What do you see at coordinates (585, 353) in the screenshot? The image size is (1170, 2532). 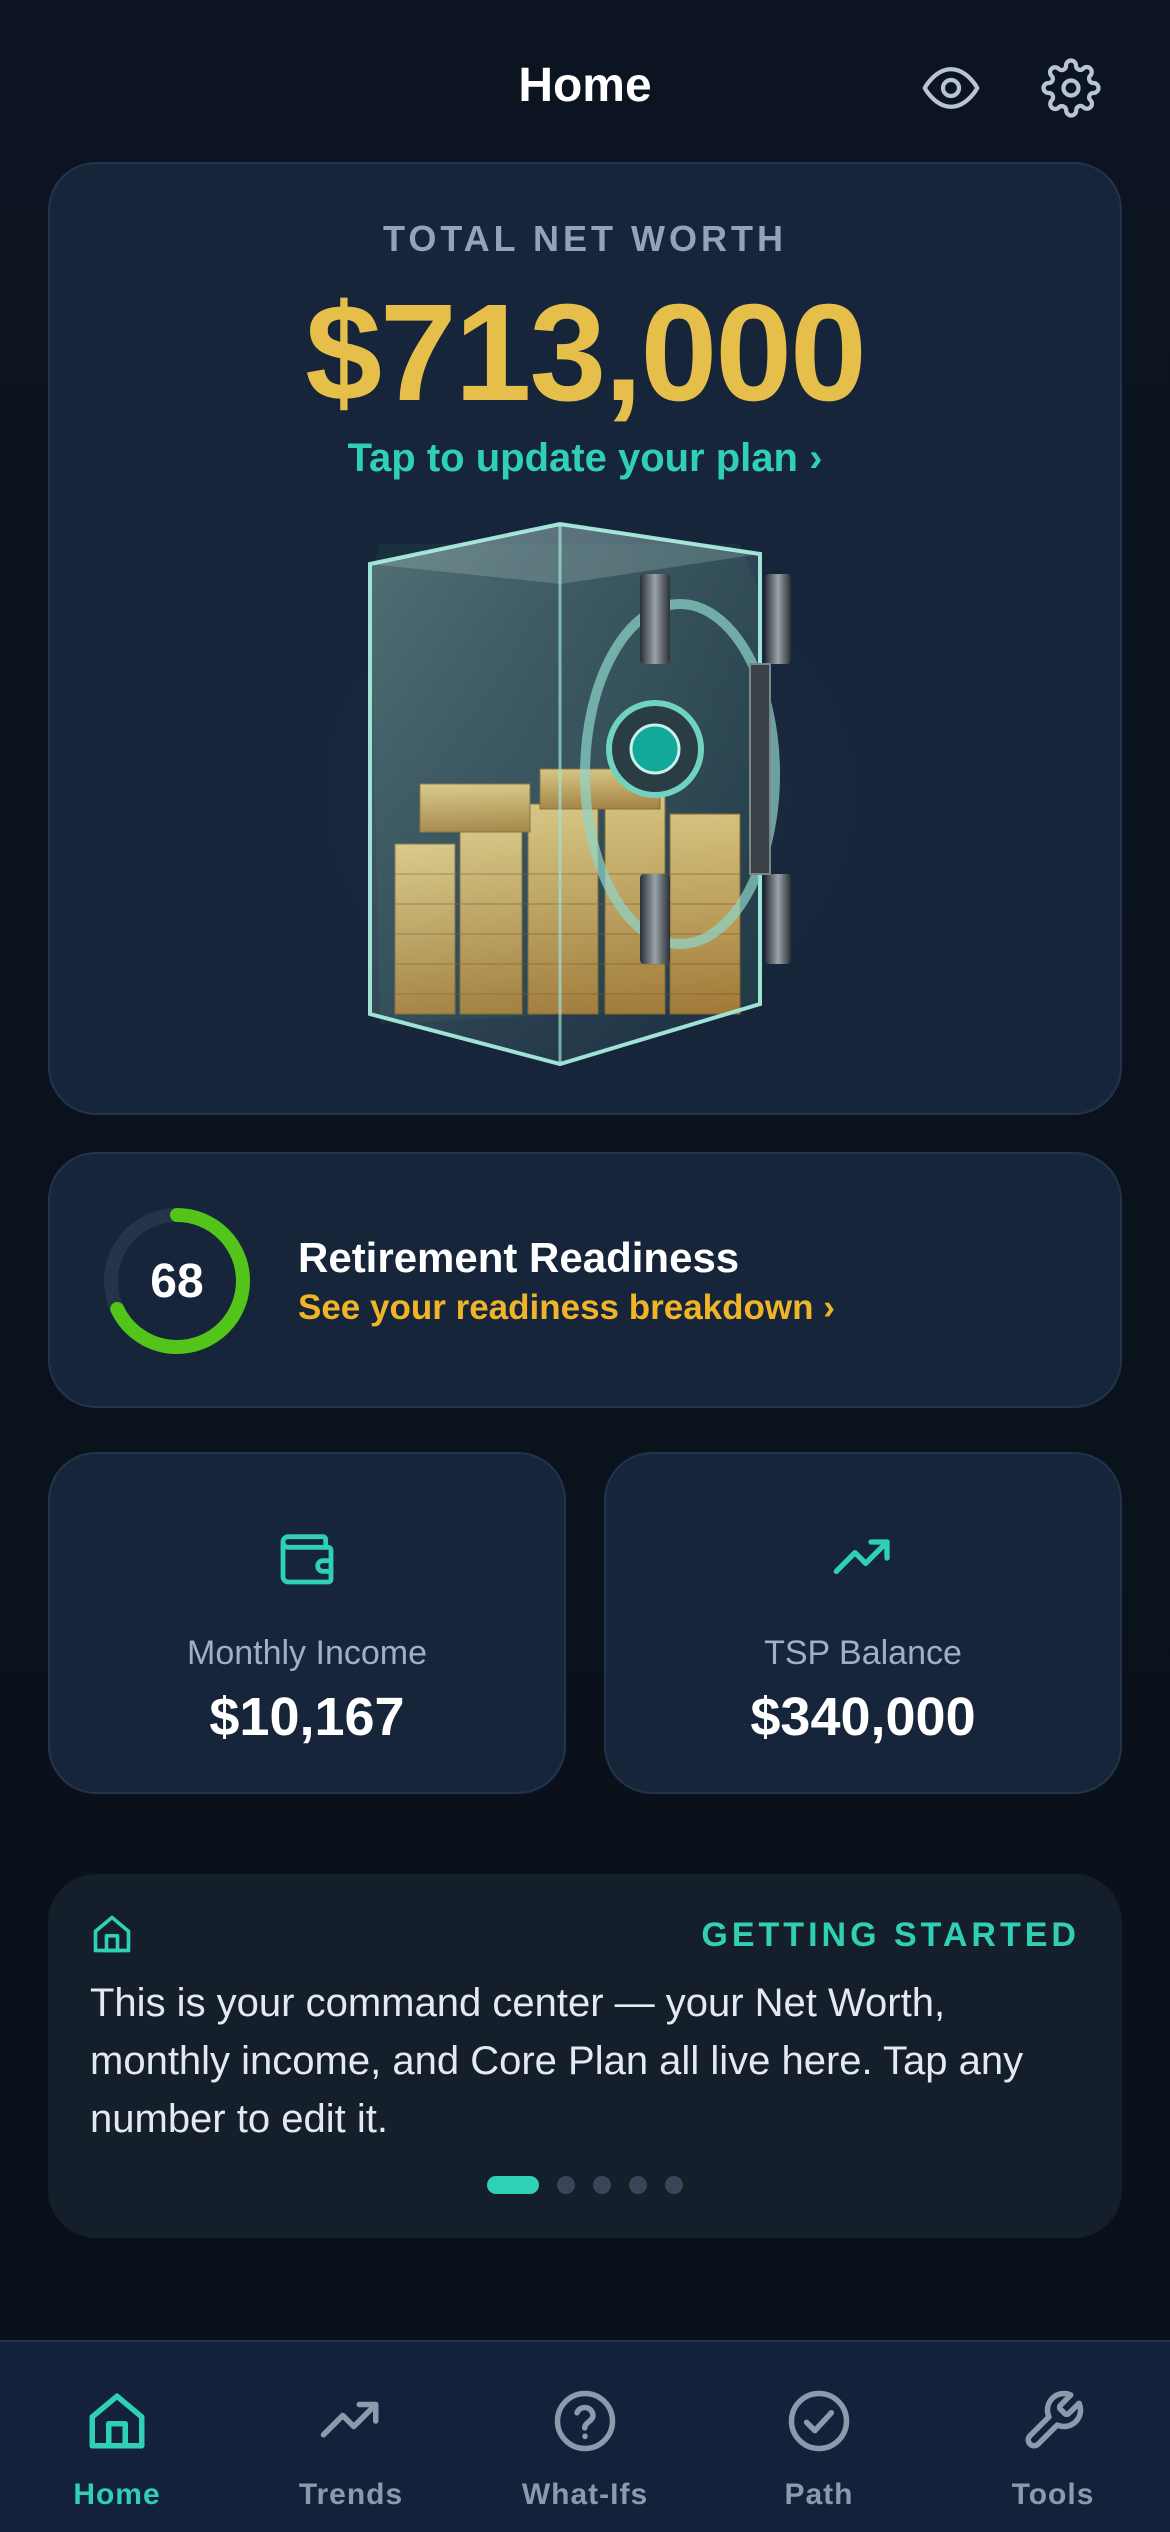 I see `net-worth-amount: $713,000` at bounding box center [585, 353].